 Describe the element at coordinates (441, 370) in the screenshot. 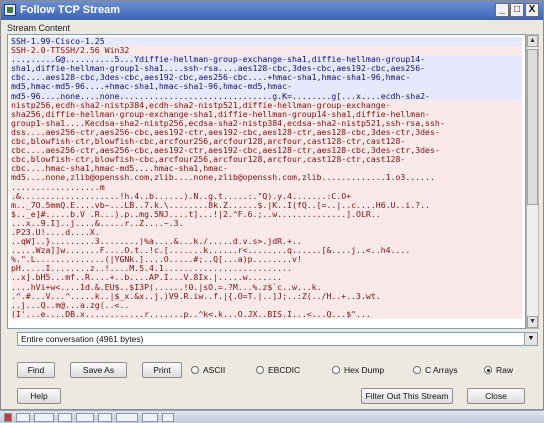

I see `format-carrays-label: C Arrays` at that location.